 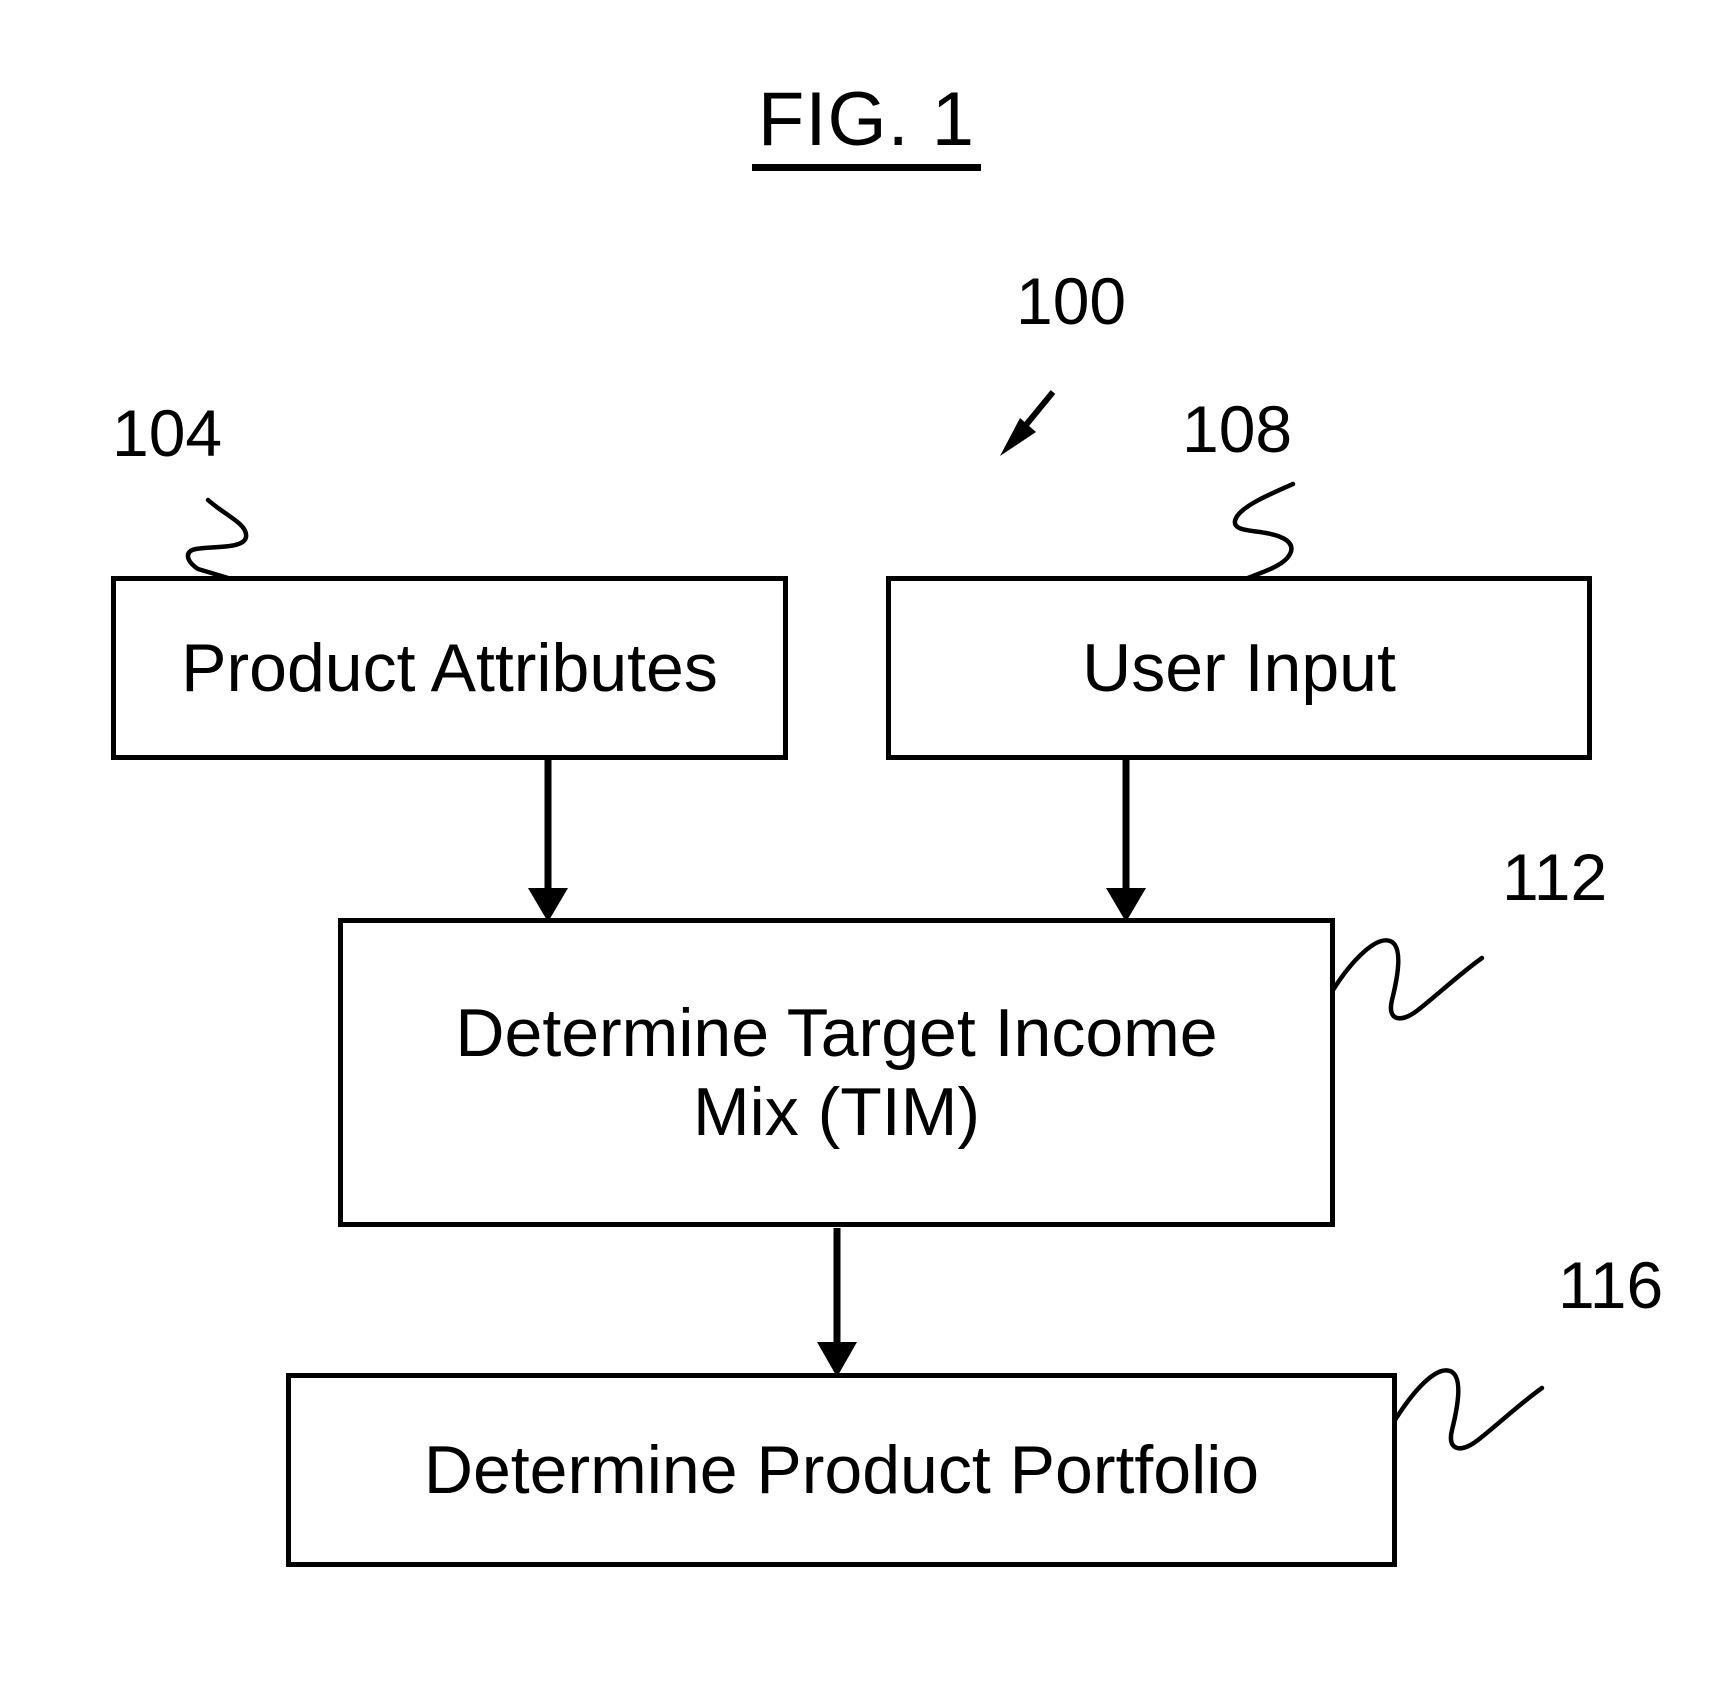 I want to click on box-product-attributes: Product Attributes, so click(x=449, y=668).